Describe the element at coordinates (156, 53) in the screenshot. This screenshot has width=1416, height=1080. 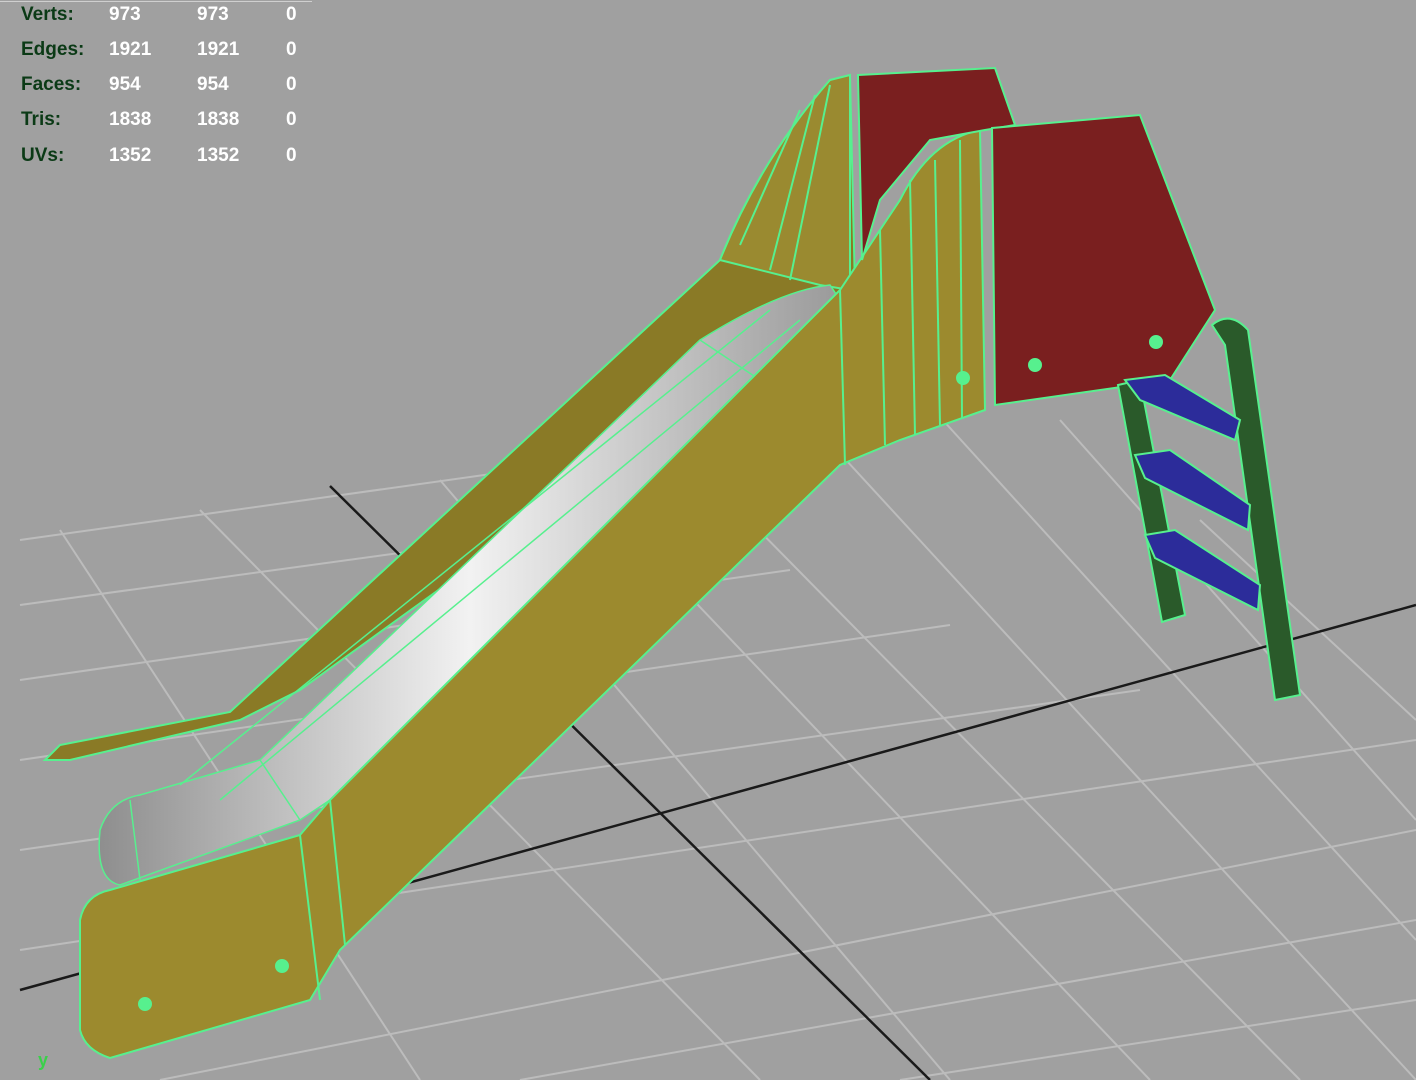
I see `hud-row-edges: Edges: 1921 1921 0` at that location.